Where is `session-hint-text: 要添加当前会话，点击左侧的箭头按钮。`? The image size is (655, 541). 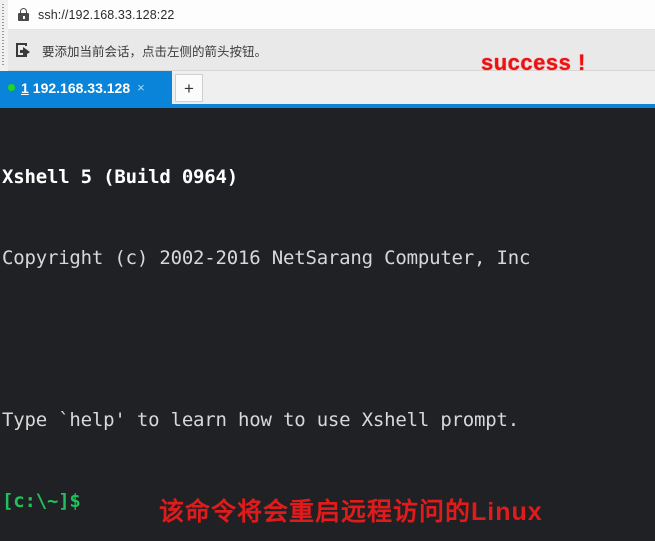 session-hint-text: 要添加当前会话，点击左侧的箭头按钮。 is located at coordinates (155, 51).